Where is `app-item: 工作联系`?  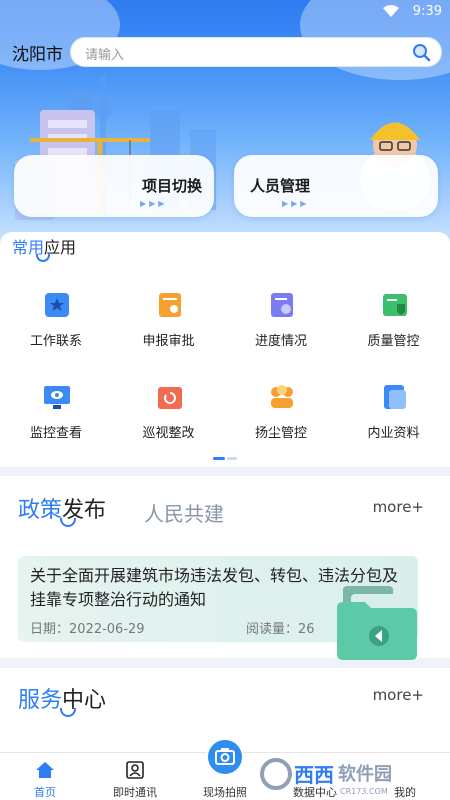 app-item: 工作联系 is located at coordinates (56, 324).